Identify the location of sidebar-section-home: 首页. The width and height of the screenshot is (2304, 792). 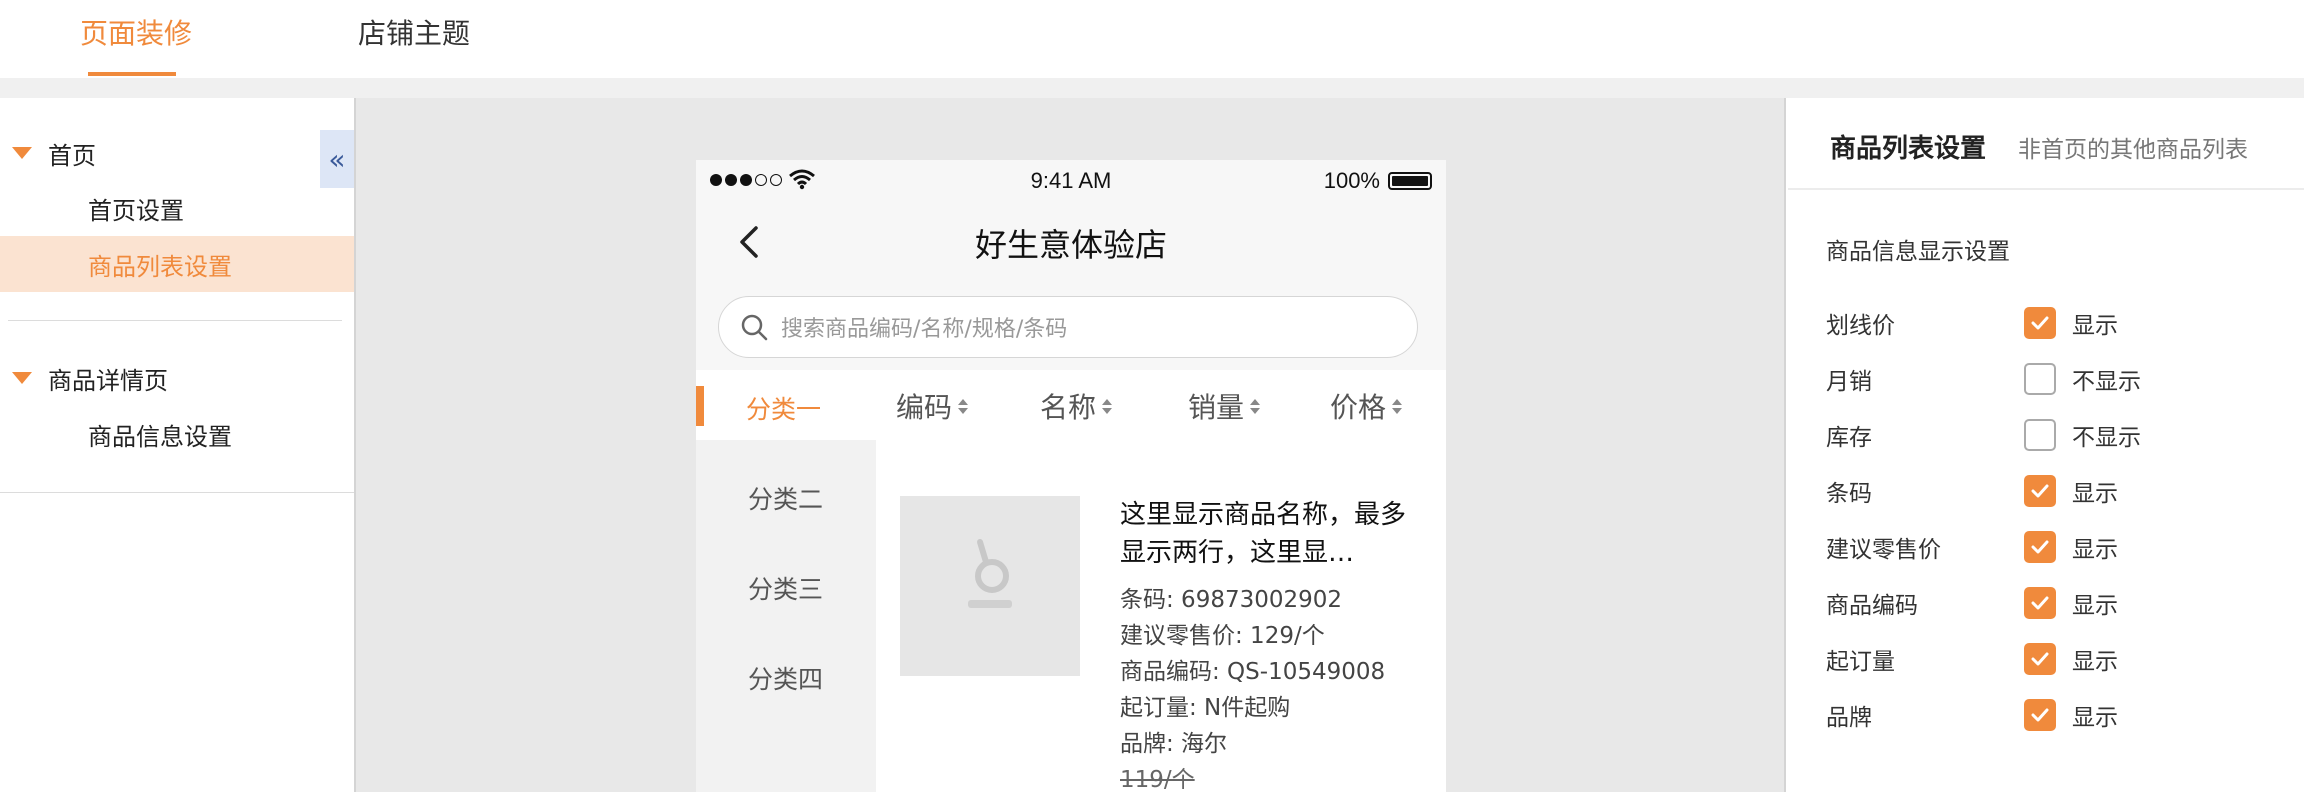
(54, 153).